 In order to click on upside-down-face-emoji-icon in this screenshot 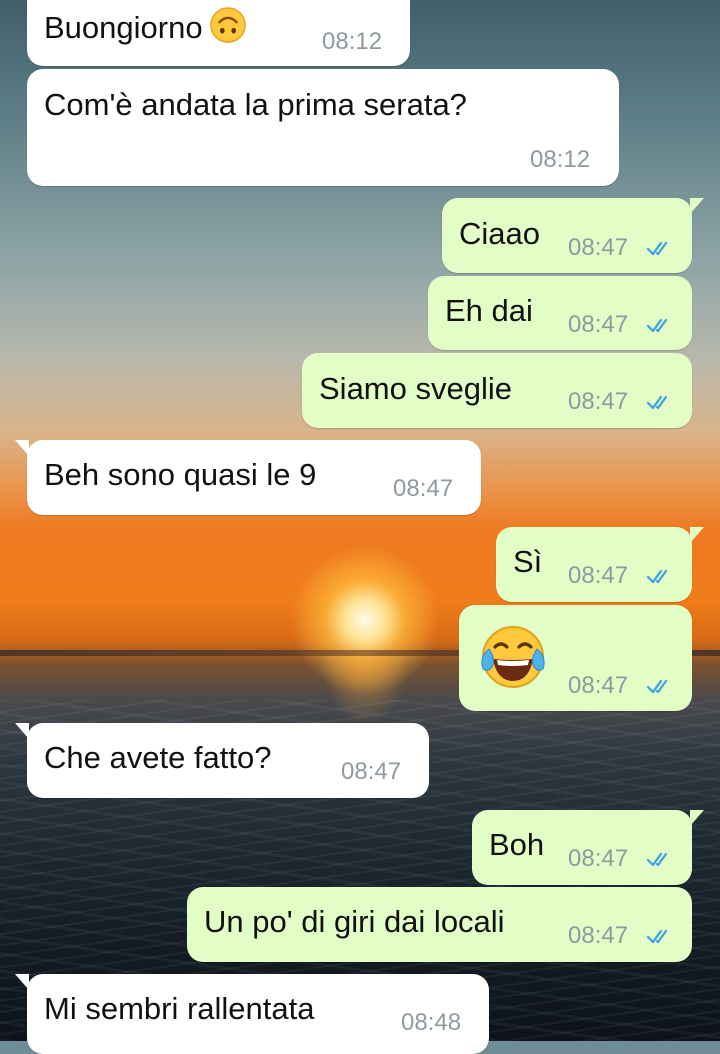, I will do `click(227, 25)`.